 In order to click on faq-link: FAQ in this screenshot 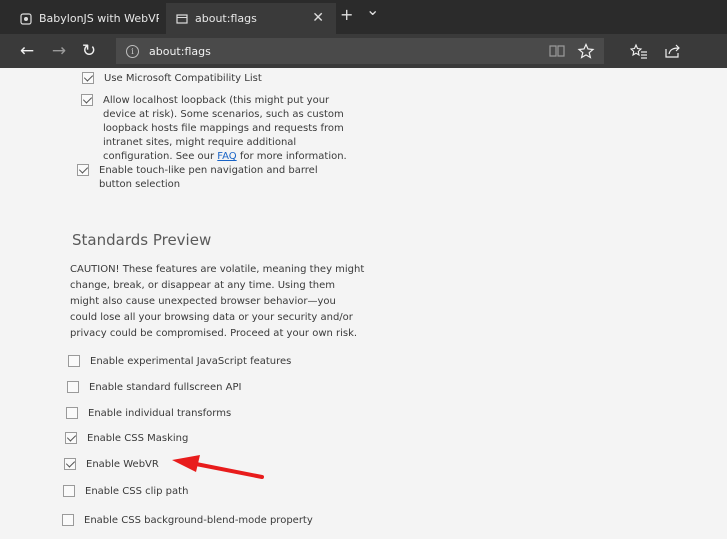, I will do `click(226, 156)`.